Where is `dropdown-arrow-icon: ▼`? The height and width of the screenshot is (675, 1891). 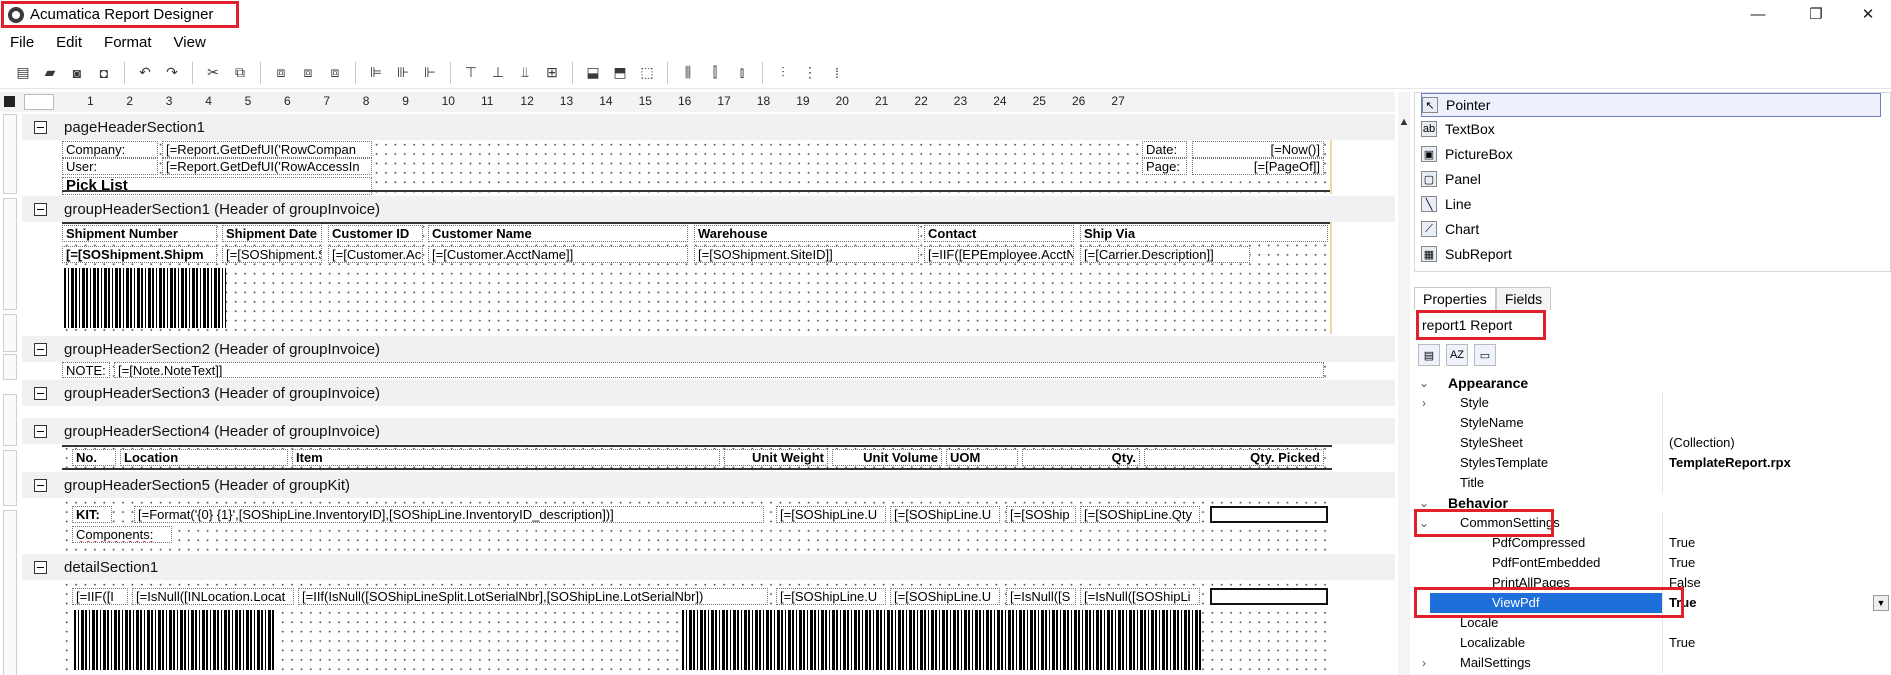 dropdown-arrow-icon: ▼ is located at coordinates (1881, 603).